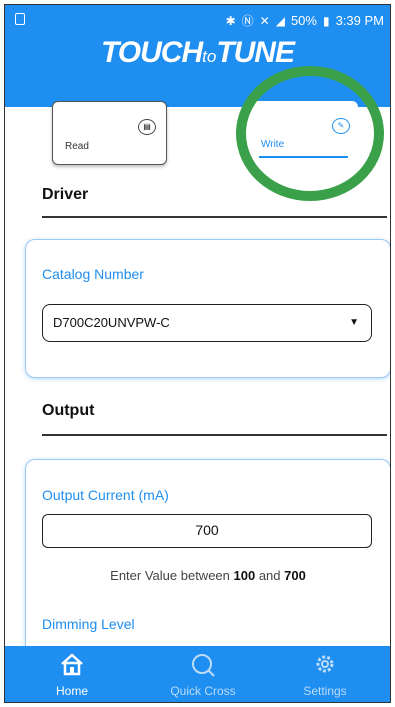  I want to click on app-logo: TOUCHtoTUNE, so click(197, 53).